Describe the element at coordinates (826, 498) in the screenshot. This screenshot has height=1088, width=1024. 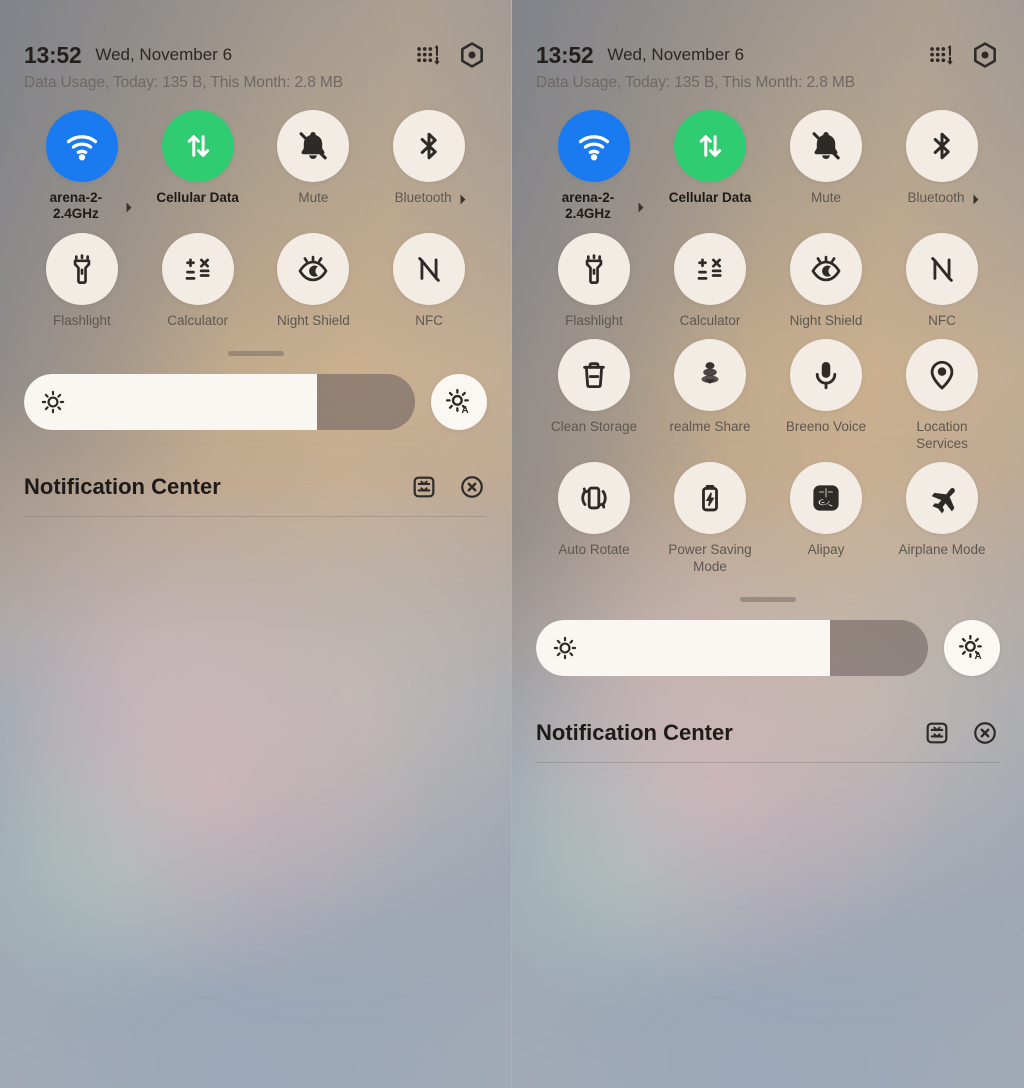
I see `alipay-icon` at that location.